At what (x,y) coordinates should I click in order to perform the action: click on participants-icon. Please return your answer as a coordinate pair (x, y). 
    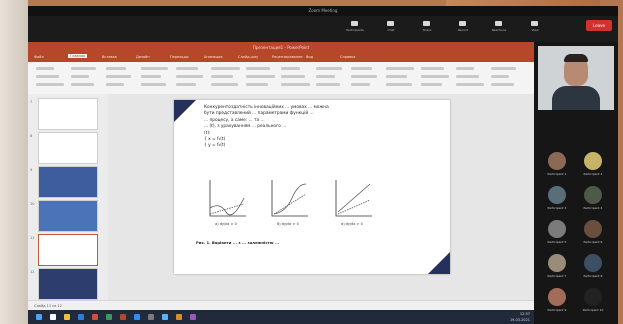
    Looking at the image, I should click on (354, 23).